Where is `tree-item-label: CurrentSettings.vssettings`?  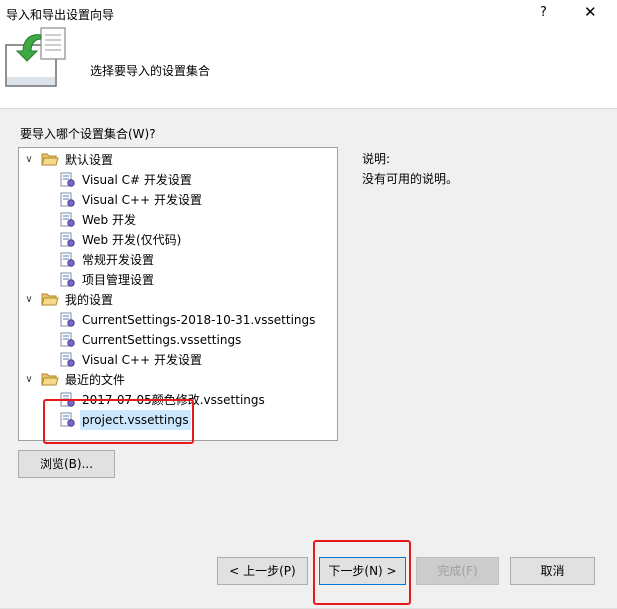
tree-item-label: CurrentSettings.vssettings is located at coordinates (162, 340).